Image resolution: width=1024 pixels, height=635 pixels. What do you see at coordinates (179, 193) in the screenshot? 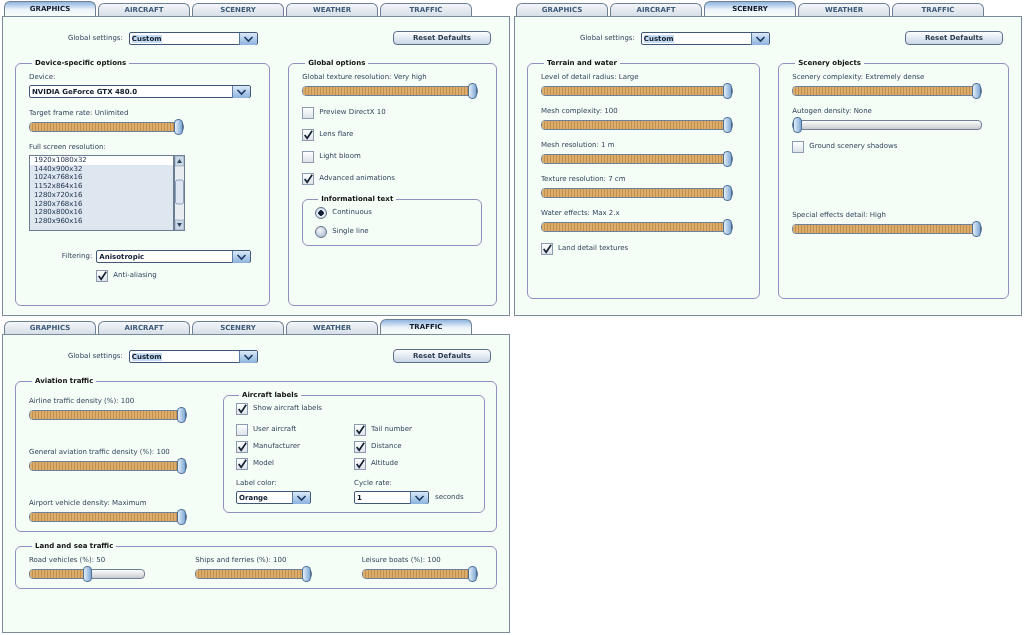
I see `scrollbar` at bounding box center [179, 193].